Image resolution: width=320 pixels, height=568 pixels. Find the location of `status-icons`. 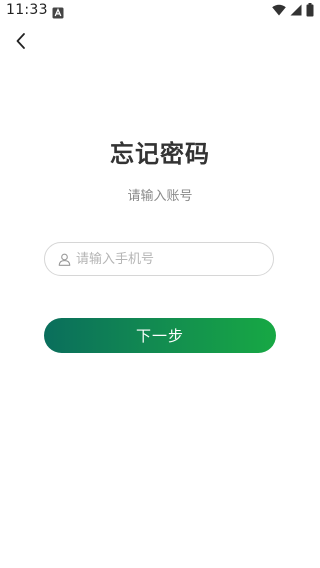

status-icons is located at coordinates (293, 10).